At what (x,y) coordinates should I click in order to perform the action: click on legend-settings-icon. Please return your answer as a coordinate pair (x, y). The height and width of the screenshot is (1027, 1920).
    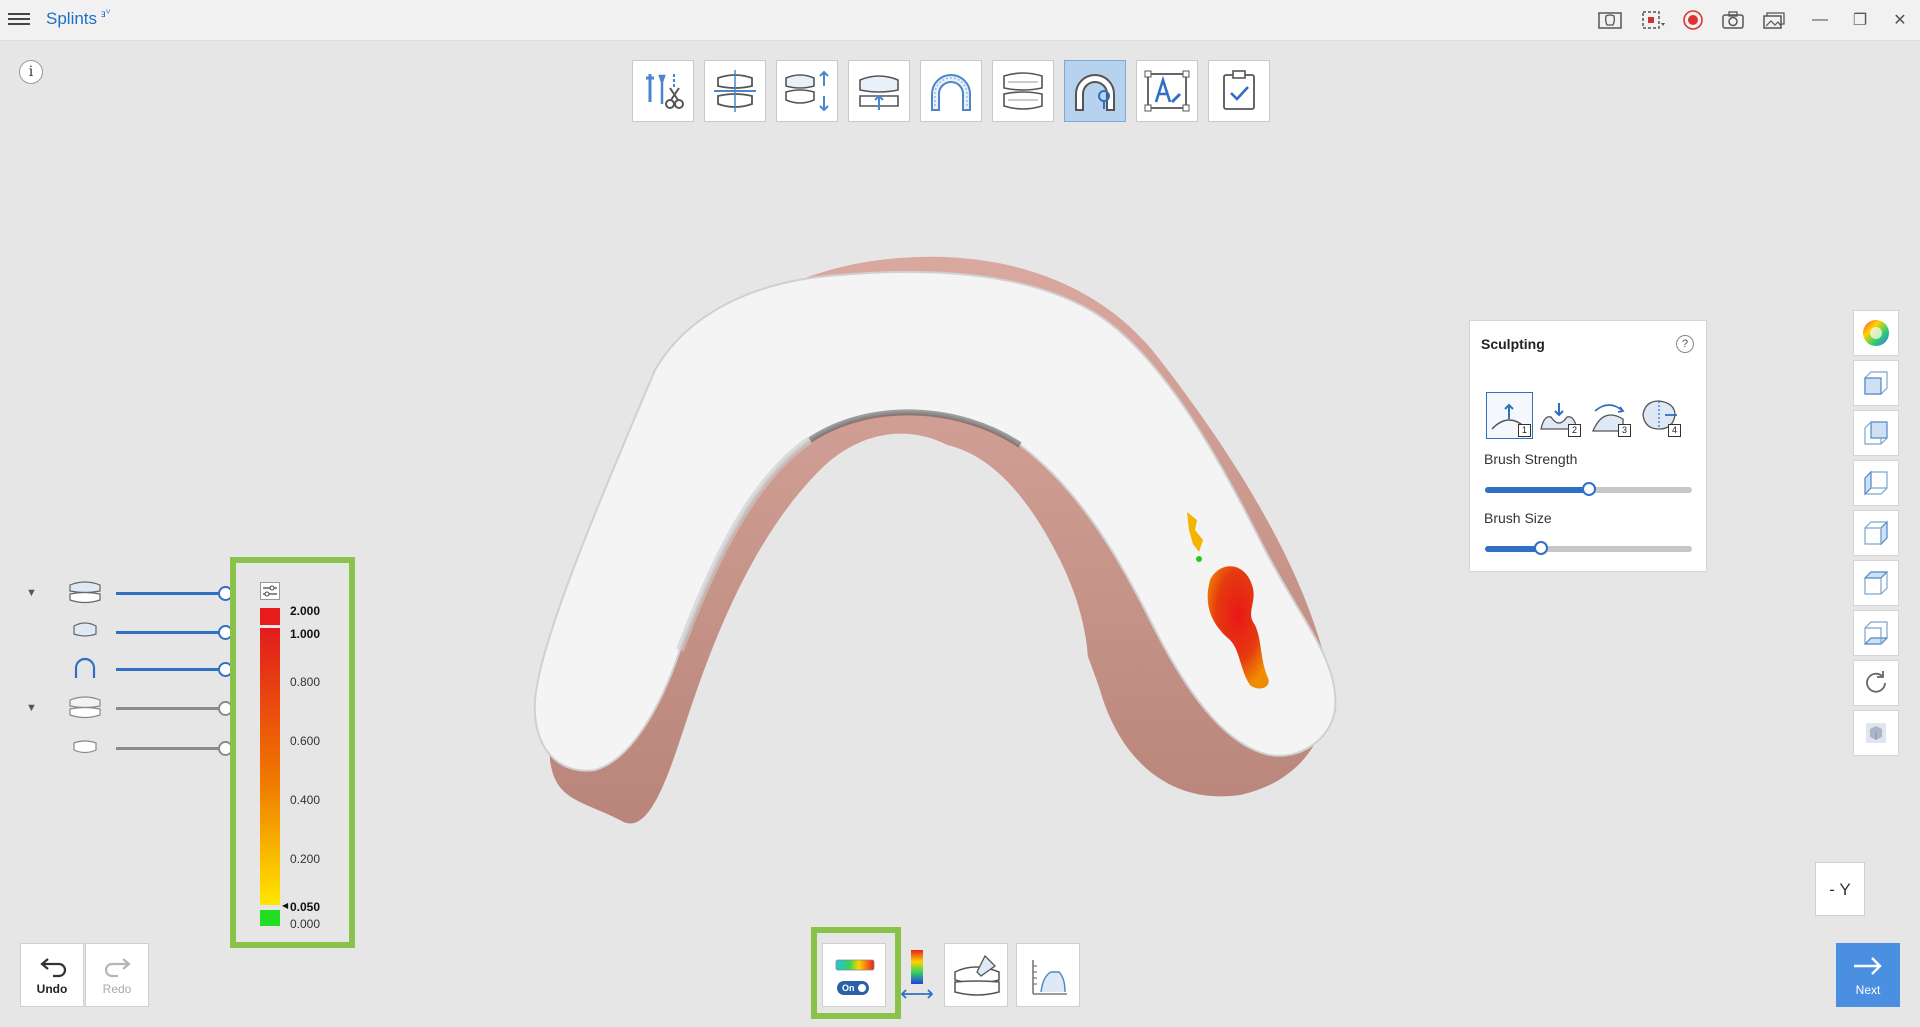
    Looking at the image, I should click on (270, 591).